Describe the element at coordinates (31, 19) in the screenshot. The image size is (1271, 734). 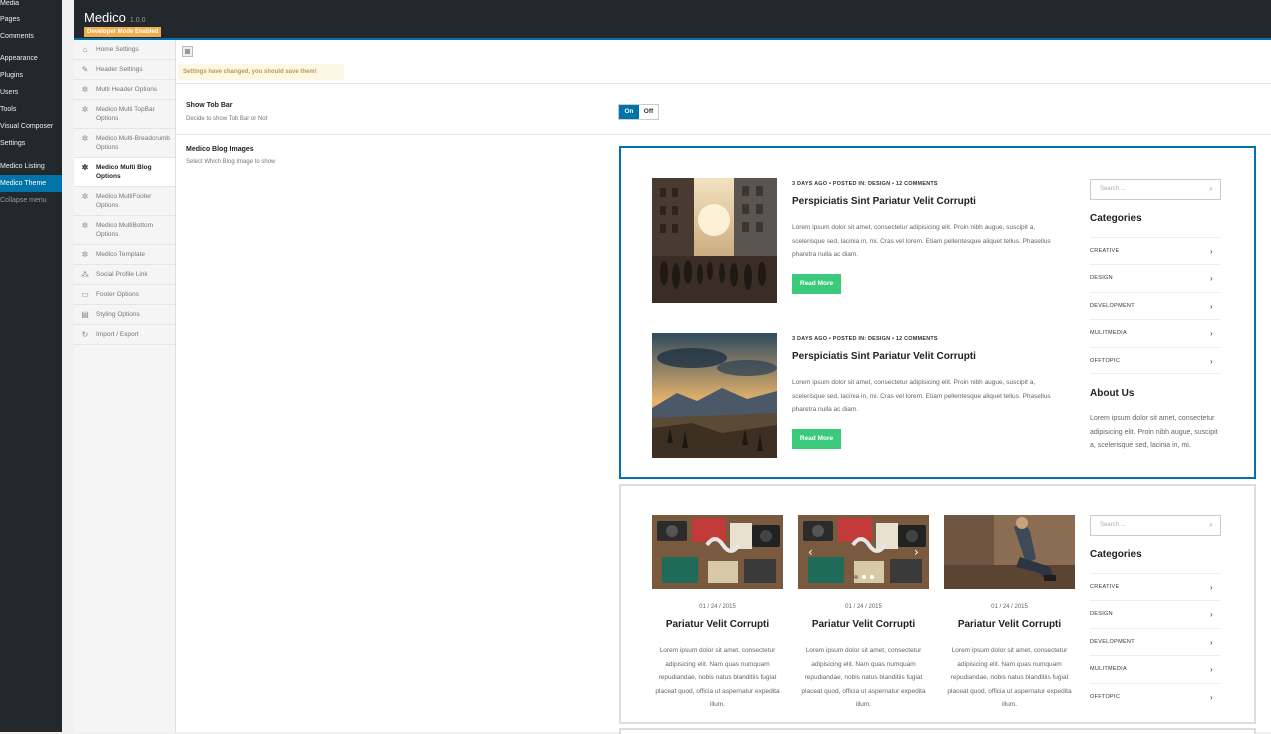
I see `menu-item-pages: Pages` at that location.